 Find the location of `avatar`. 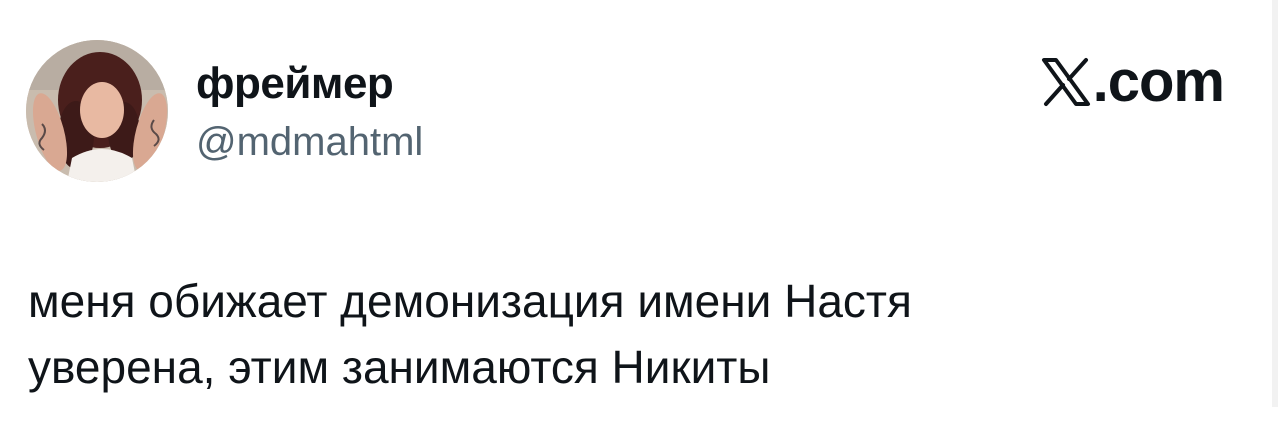

avatar is located at coordinates (97, 111).